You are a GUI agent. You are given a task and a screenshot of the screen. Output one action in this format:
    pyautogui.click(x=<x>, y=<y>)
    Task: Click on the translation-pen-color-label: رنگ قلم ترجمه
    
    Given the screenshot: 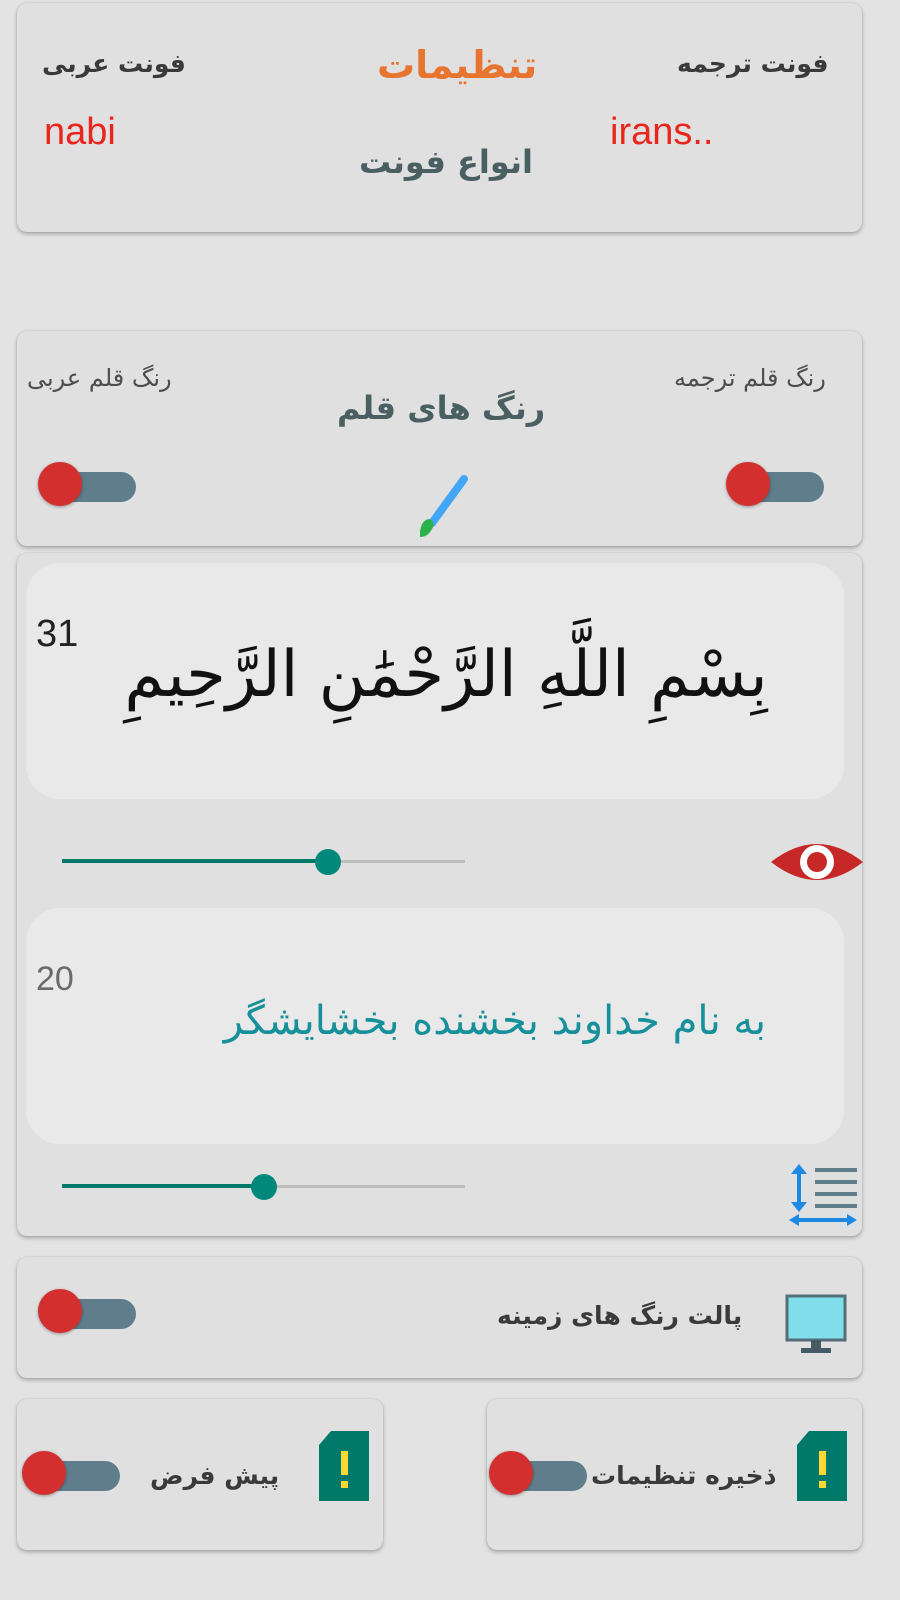 What is the action you would take?
    pyautogui.click(x=750, y=378)
    